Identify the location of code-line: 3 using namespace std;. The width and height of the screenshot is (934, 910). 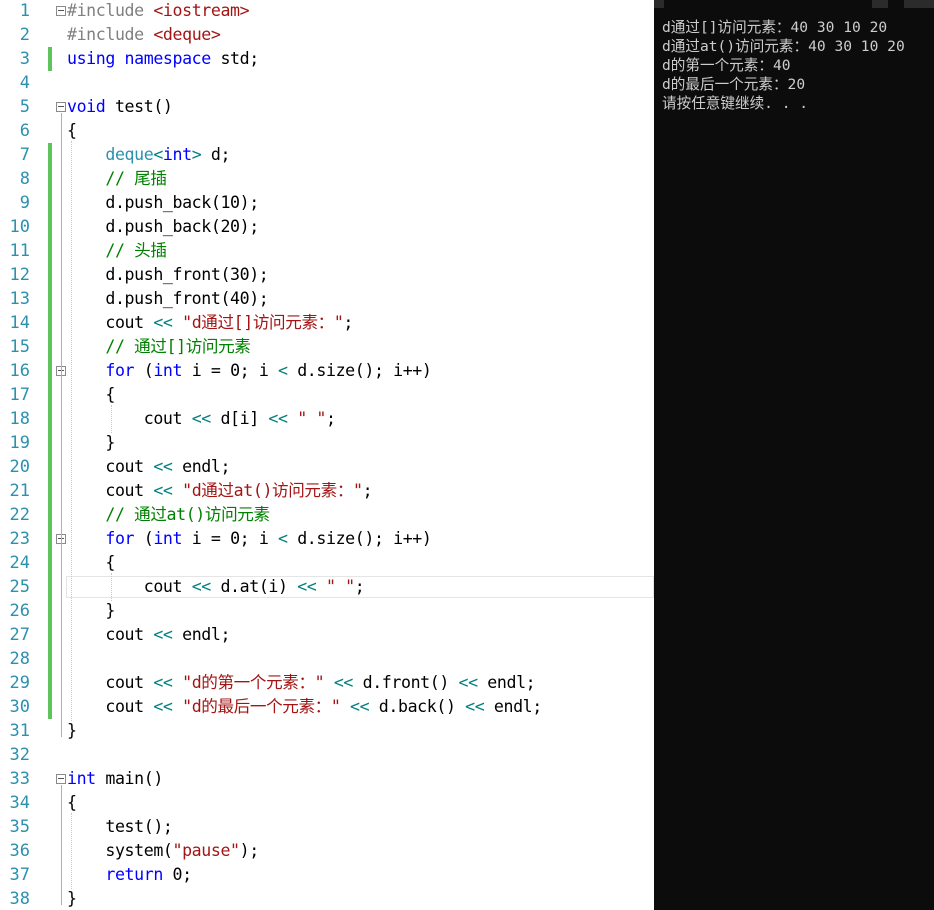
(327, 59).